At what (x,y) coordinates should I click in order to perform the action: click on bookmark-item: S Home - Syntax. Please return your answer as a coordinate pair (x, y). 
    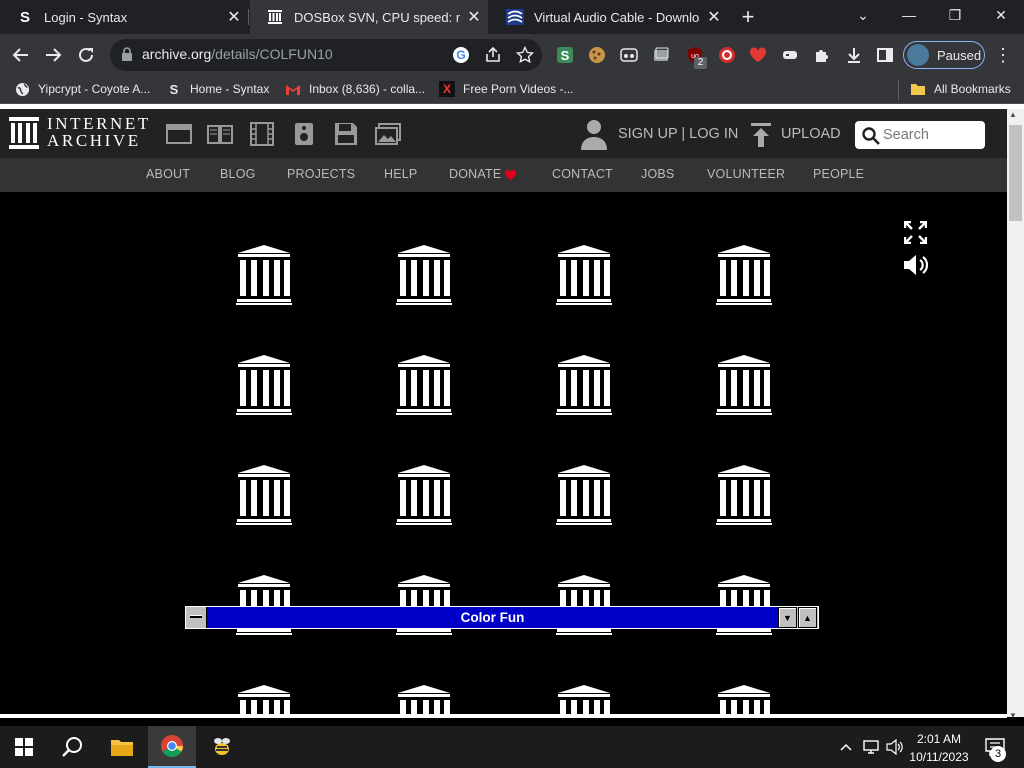
    Looking at the image, I should click on (218, 89).